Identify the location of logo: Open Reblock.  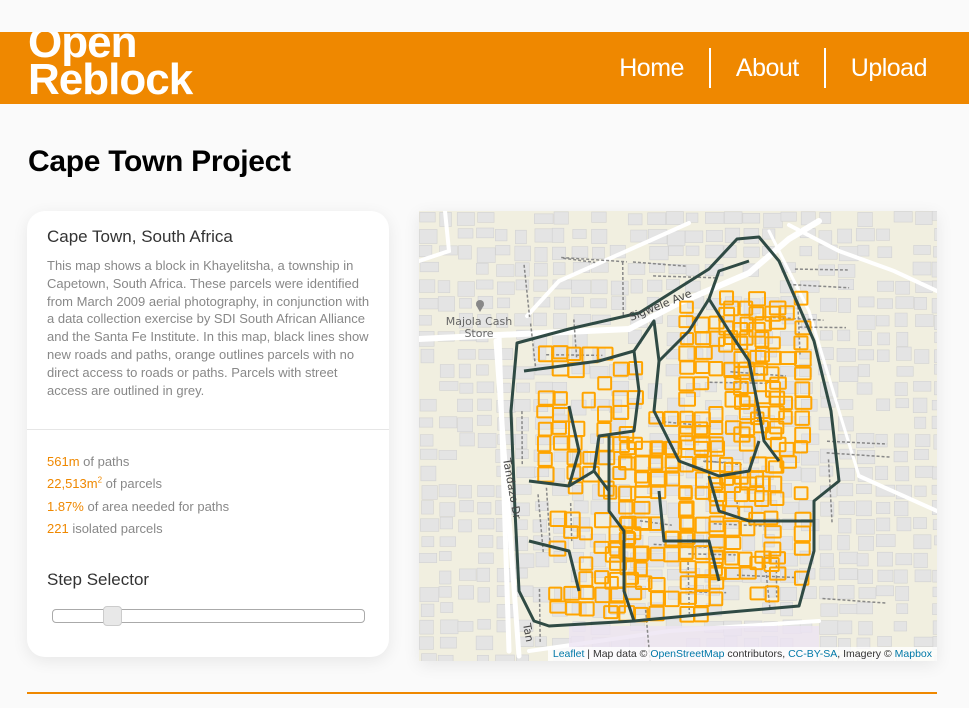
(110, 68).